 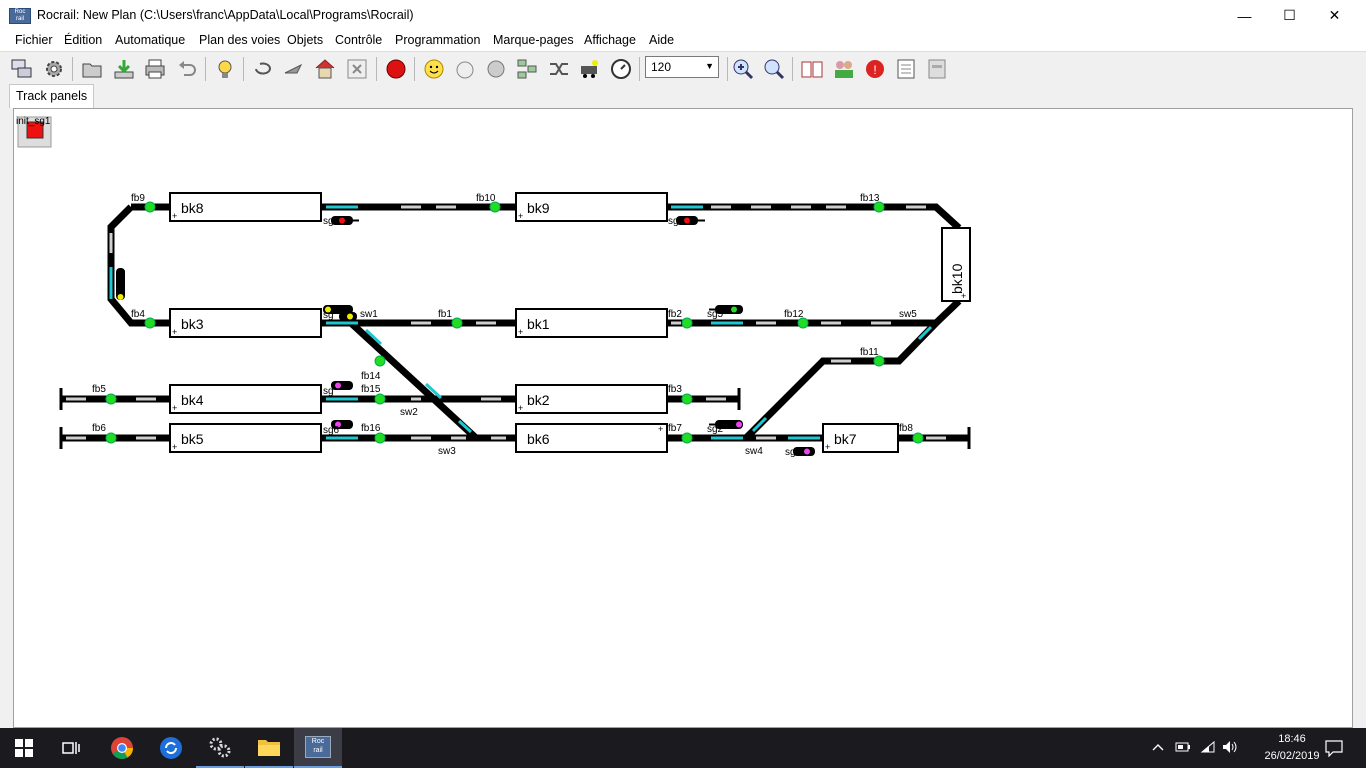 I want to click on block-bk8: bk8 +, so click(x=245, y=207).